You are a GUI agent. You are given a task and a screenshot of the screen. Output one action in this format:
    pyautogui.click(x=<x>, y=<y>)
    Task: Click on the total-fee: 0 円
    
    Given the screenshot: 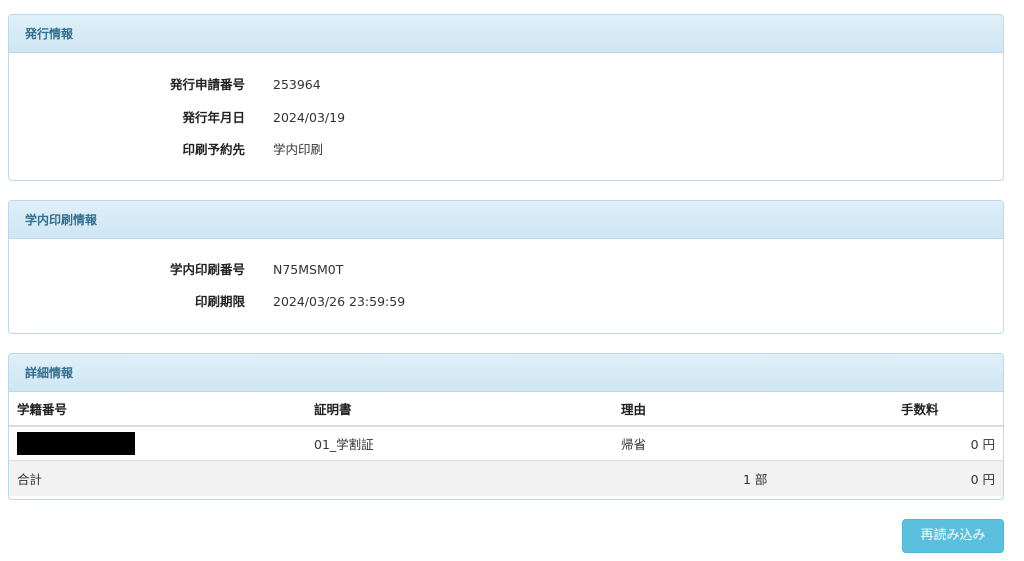 What is the action you would take?
    pyautogui.click(x=948, y=478)
    